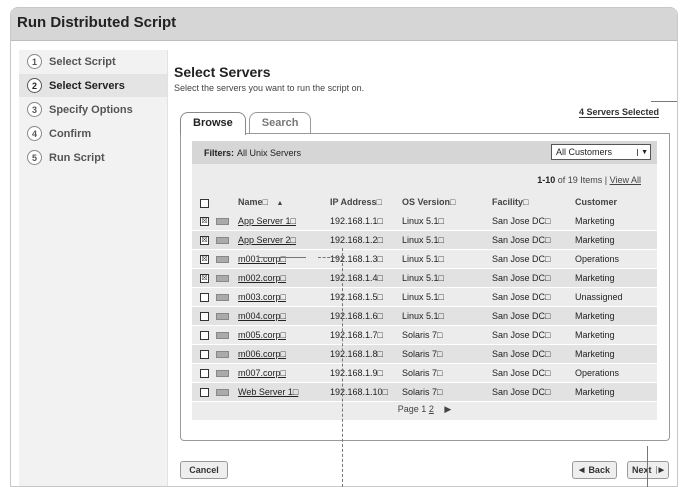 The width and height of the screenshot is (693, 487). I want to click on server-name-link: Web Server 1□, so click(268, 392).